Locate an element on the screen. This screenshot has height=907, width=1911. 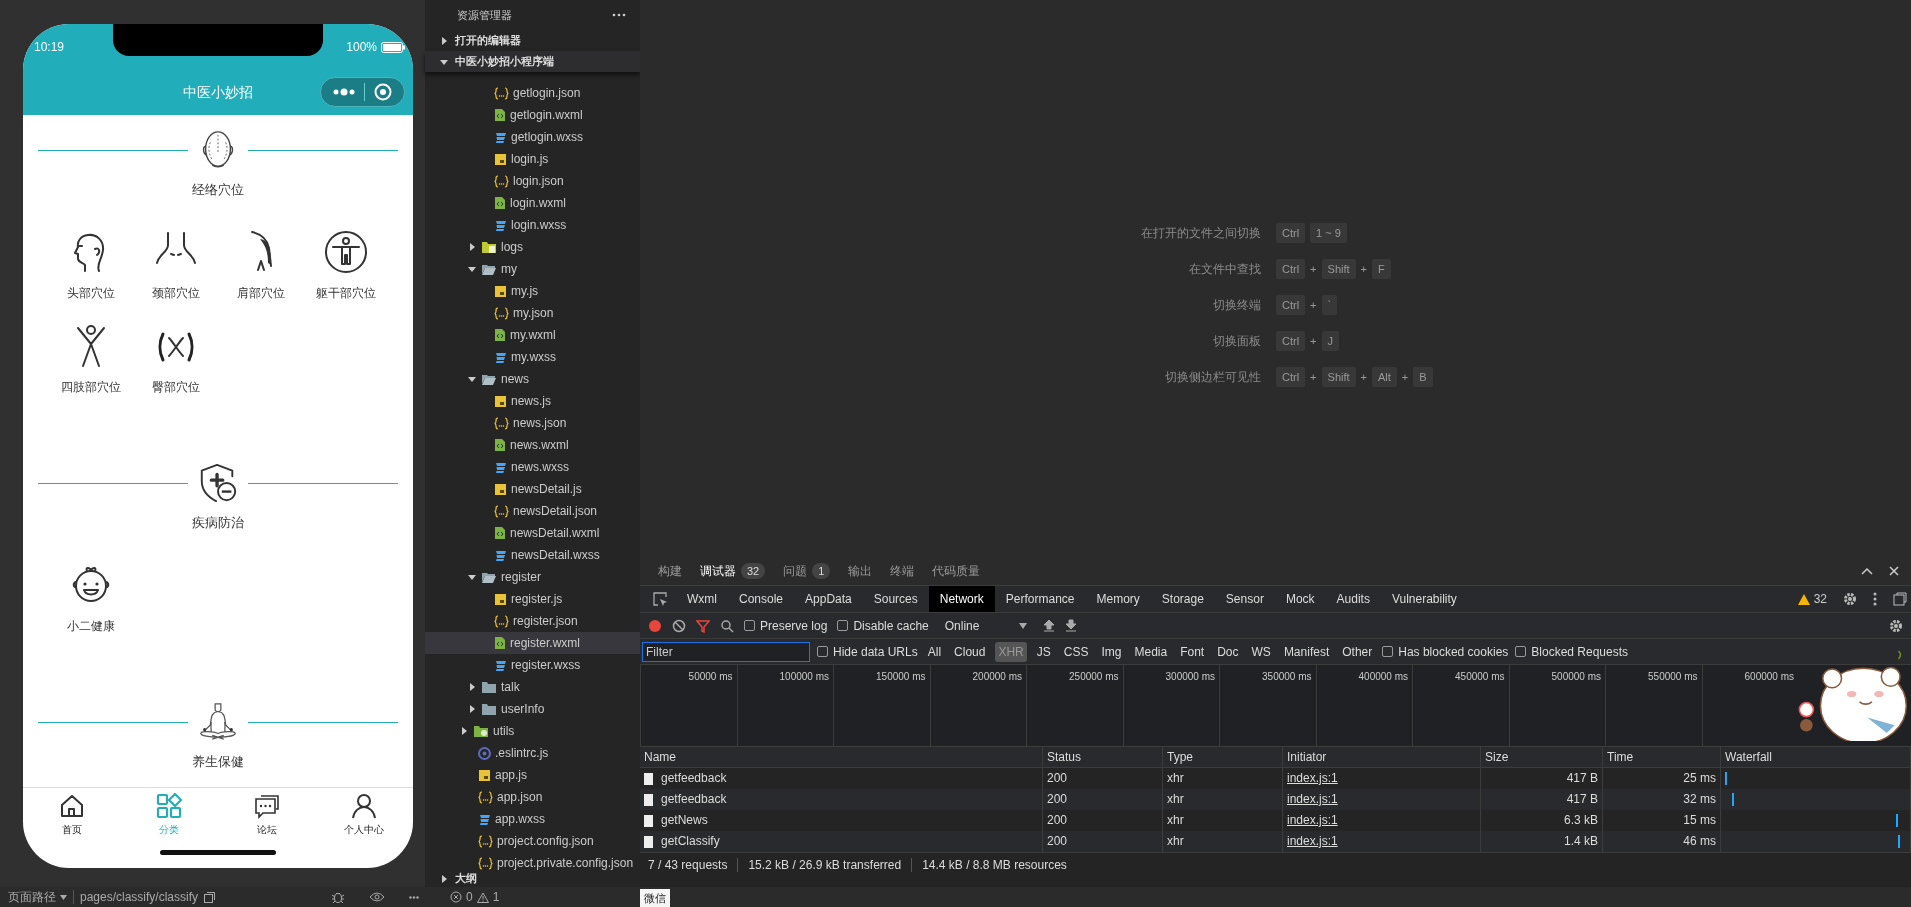
file-item: register.wxml is located at coordinates (532, 643).